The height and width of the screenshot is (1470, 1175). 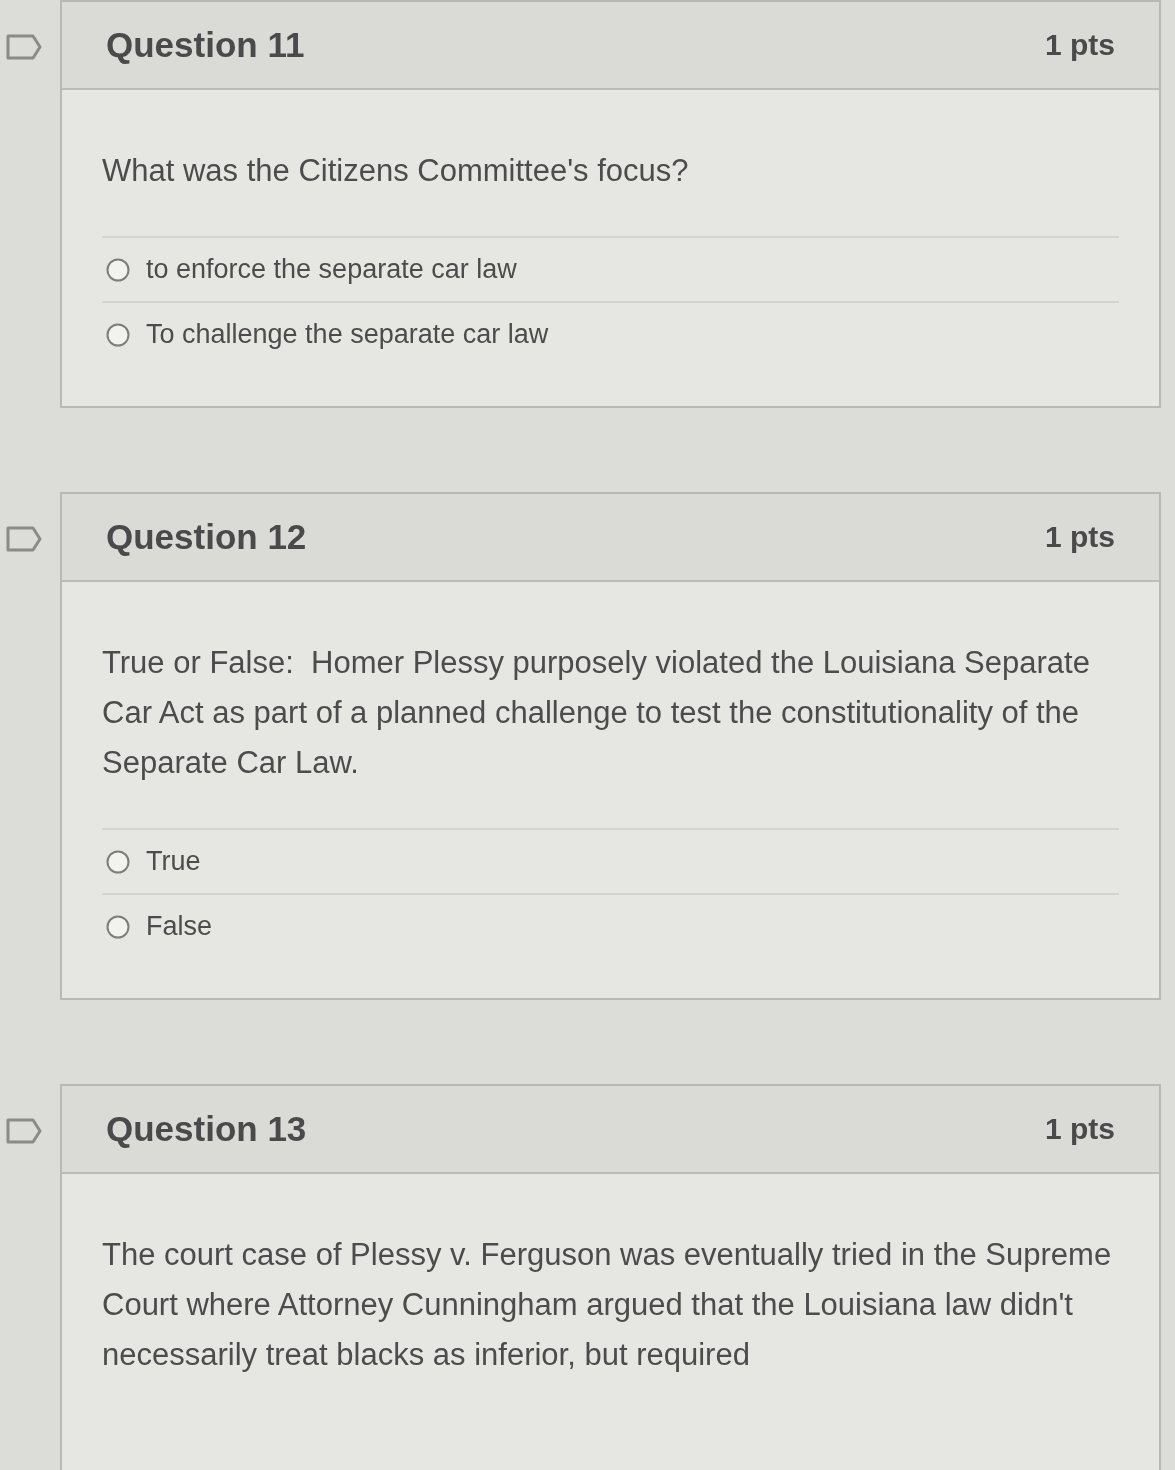 What do you see at coordinates (396, 171) in the screenshot?
I see `question-text: What was the Citizens Committee's focus?` at bounding box center [396, 171].